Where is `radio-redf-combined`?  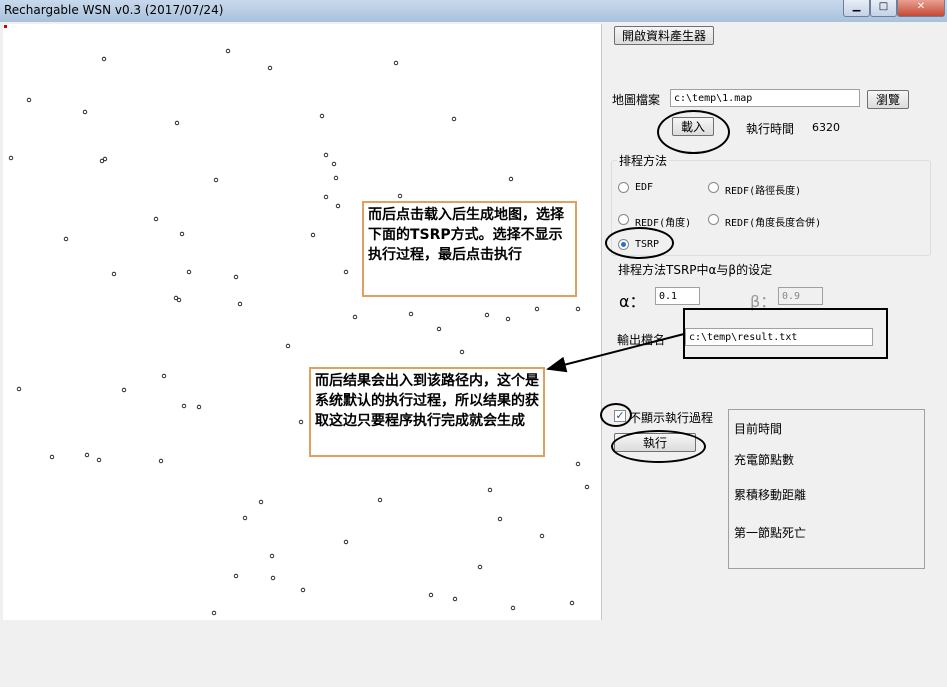
radio-redf-combined is located at coordinates (713, 219).